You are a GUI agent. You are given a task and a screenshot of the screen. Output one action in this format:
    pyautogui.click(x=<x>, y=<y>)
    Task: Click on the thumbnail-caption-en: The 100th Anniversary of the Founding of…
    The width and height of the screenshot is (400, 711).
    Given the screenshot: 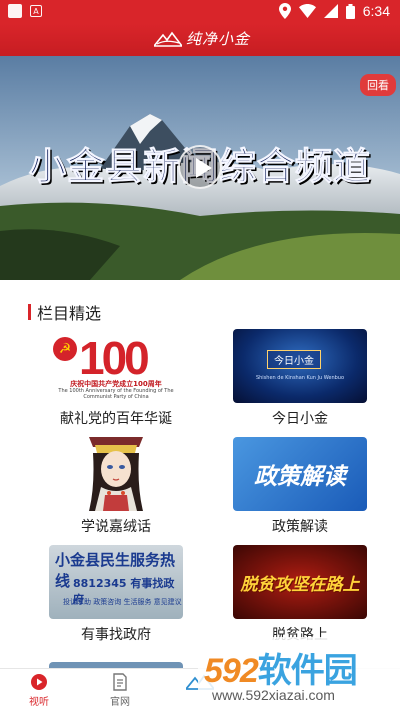 What is the action you would take?
    pyautogui.click(x=116, y=394)
    